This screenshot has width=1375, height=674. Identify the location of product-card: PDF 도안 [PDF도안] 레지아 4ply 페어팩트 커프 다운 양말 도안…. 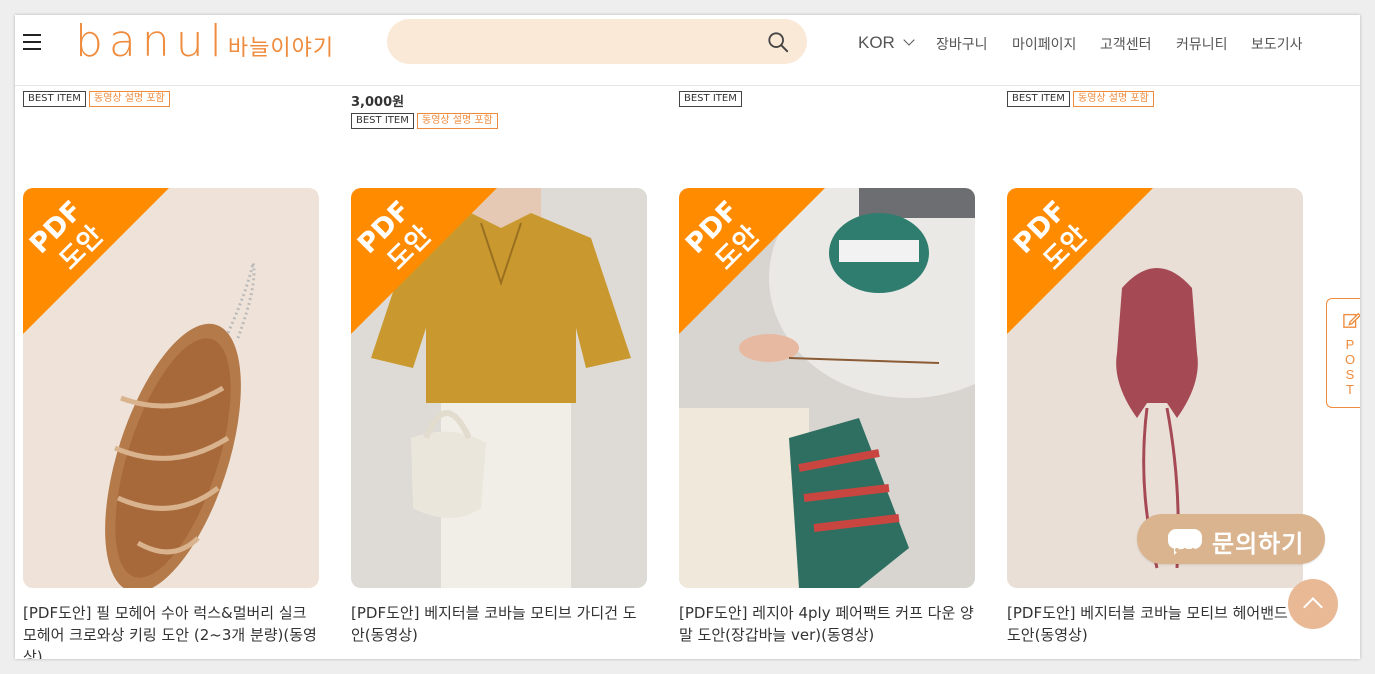
(827, 417).